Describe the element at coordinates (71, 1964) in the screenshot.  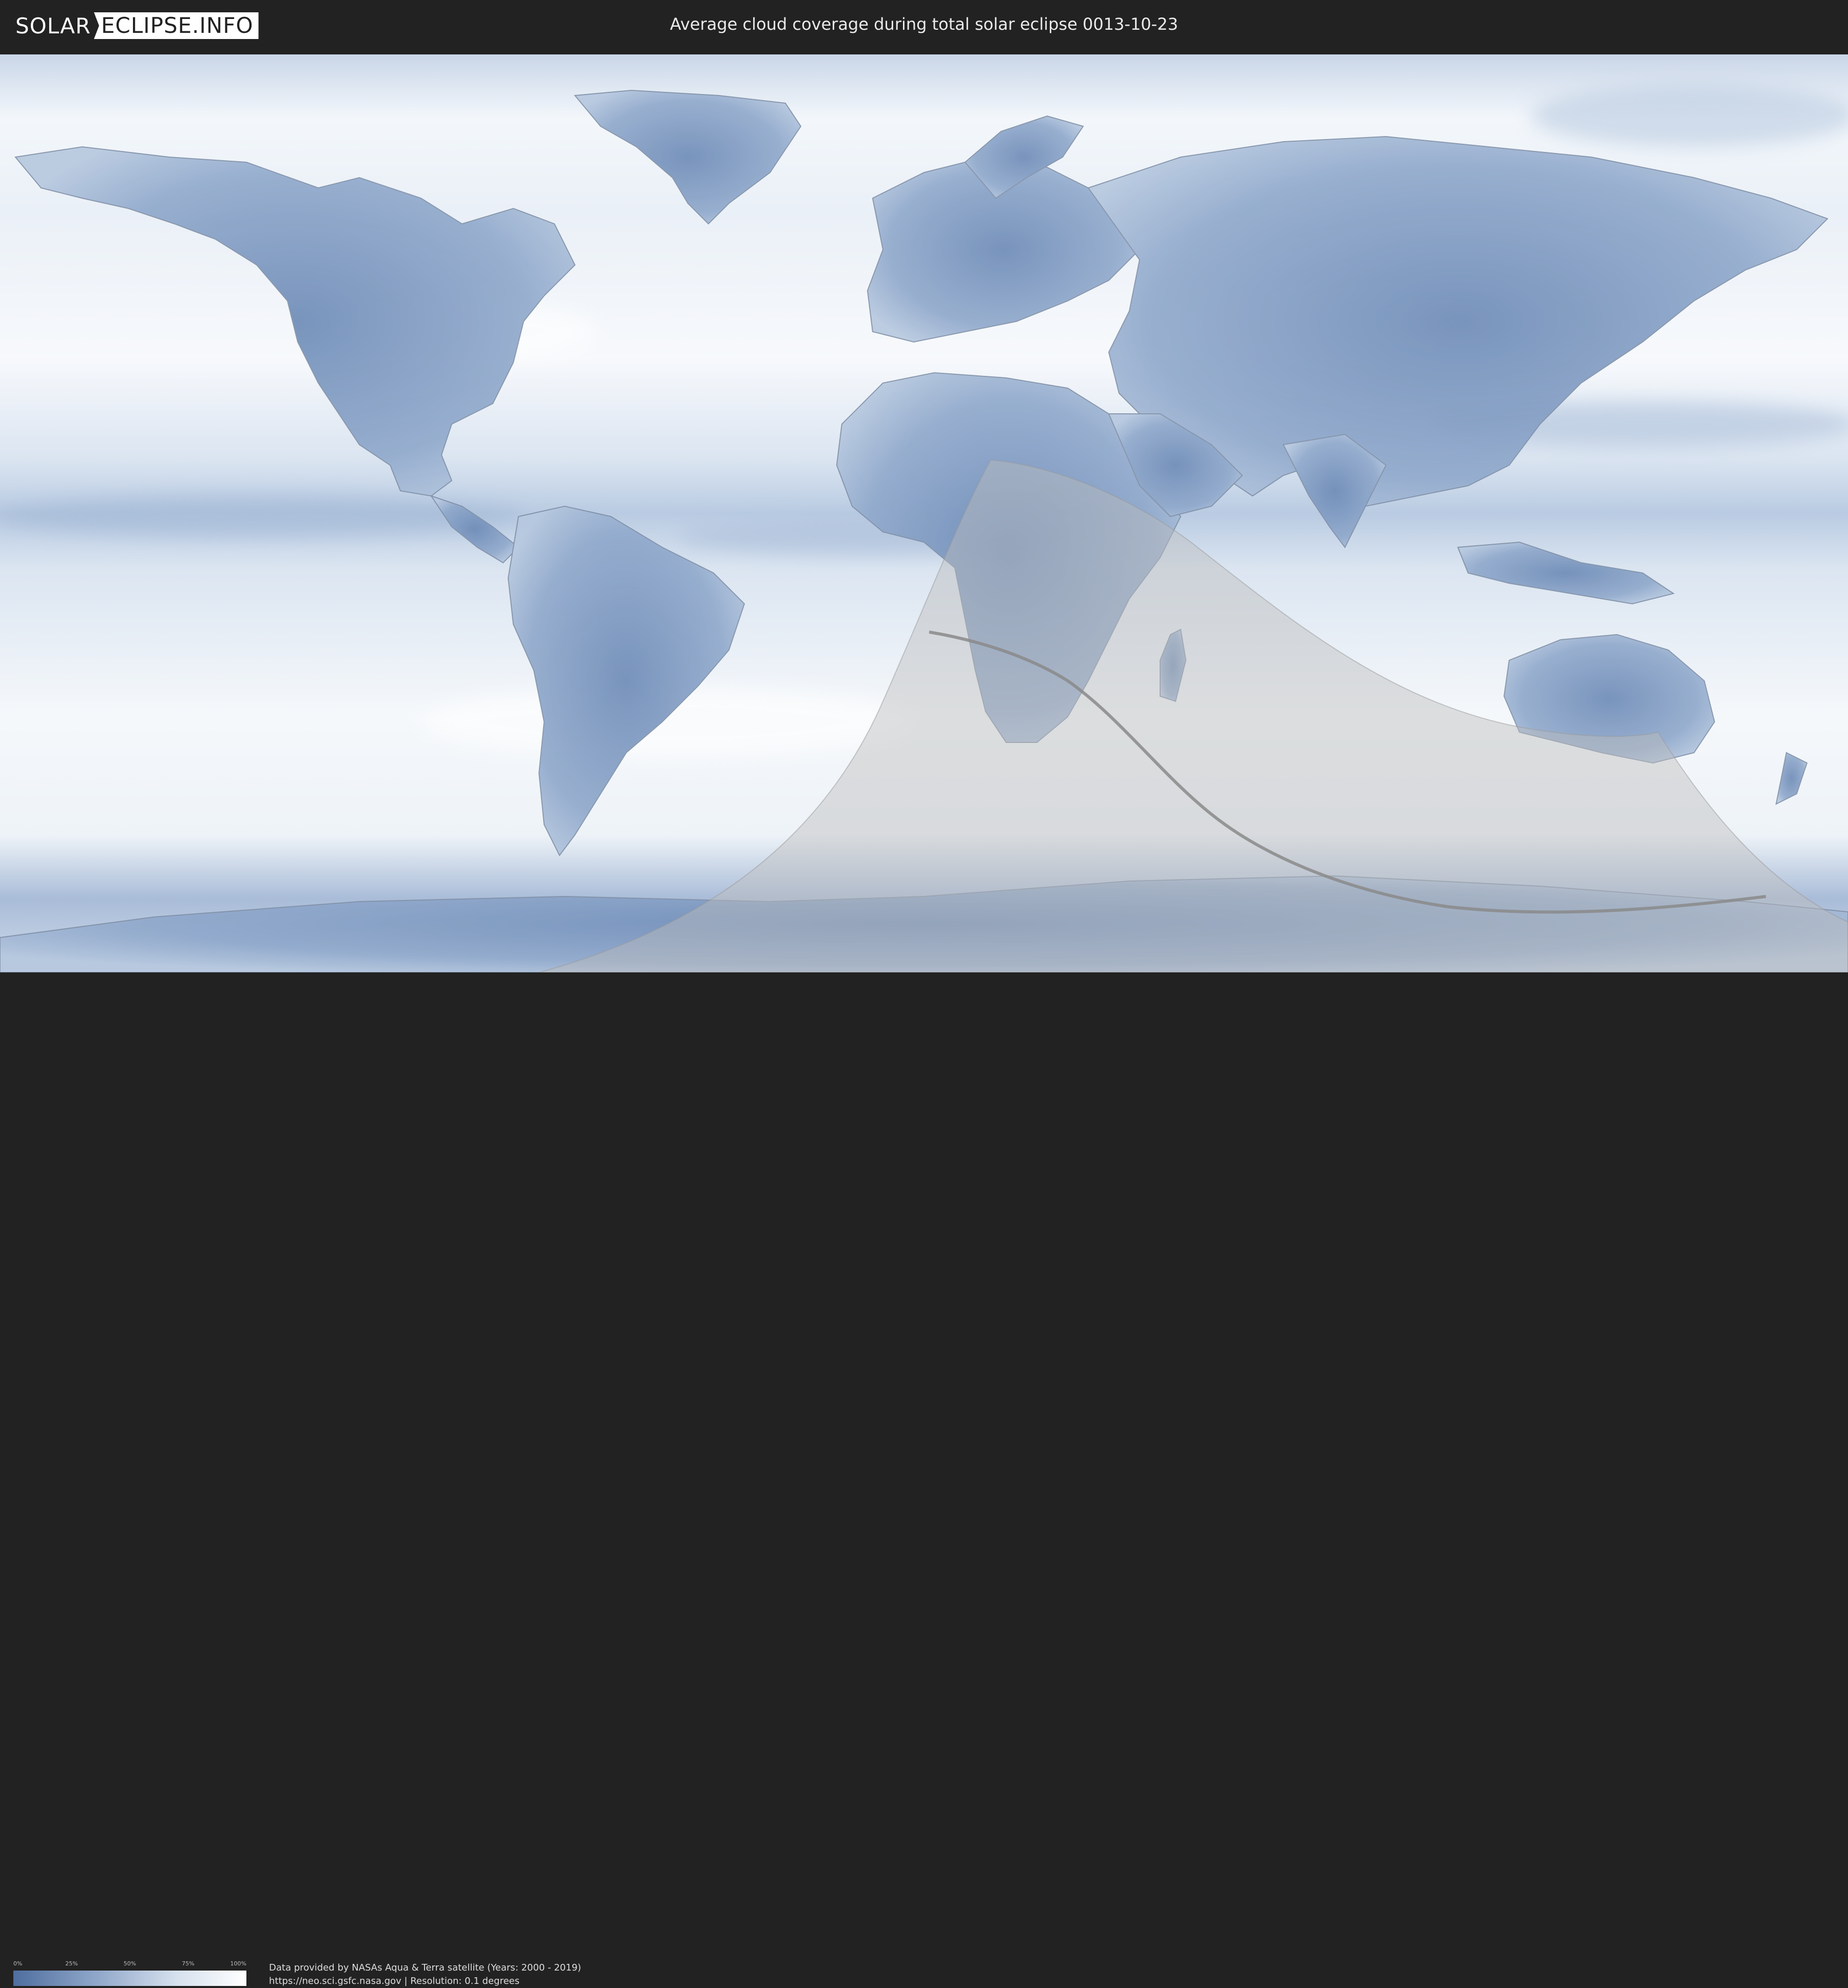
I see `legend-tick-25: 25%` at that location.